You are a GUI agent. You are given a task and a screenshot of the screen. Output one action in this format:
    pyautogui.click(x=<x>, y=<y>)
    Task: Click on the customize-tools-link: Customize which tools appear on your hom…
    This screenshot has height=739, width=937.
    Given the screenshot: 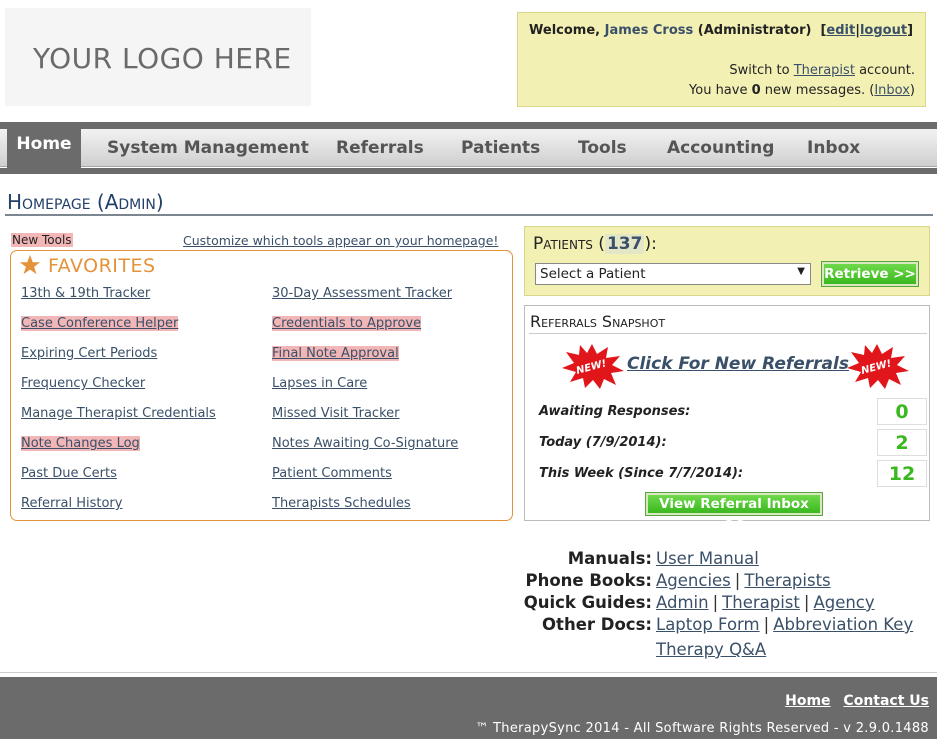 What is the action you would take?
    pyautogui.click(x=340, y=240)
    